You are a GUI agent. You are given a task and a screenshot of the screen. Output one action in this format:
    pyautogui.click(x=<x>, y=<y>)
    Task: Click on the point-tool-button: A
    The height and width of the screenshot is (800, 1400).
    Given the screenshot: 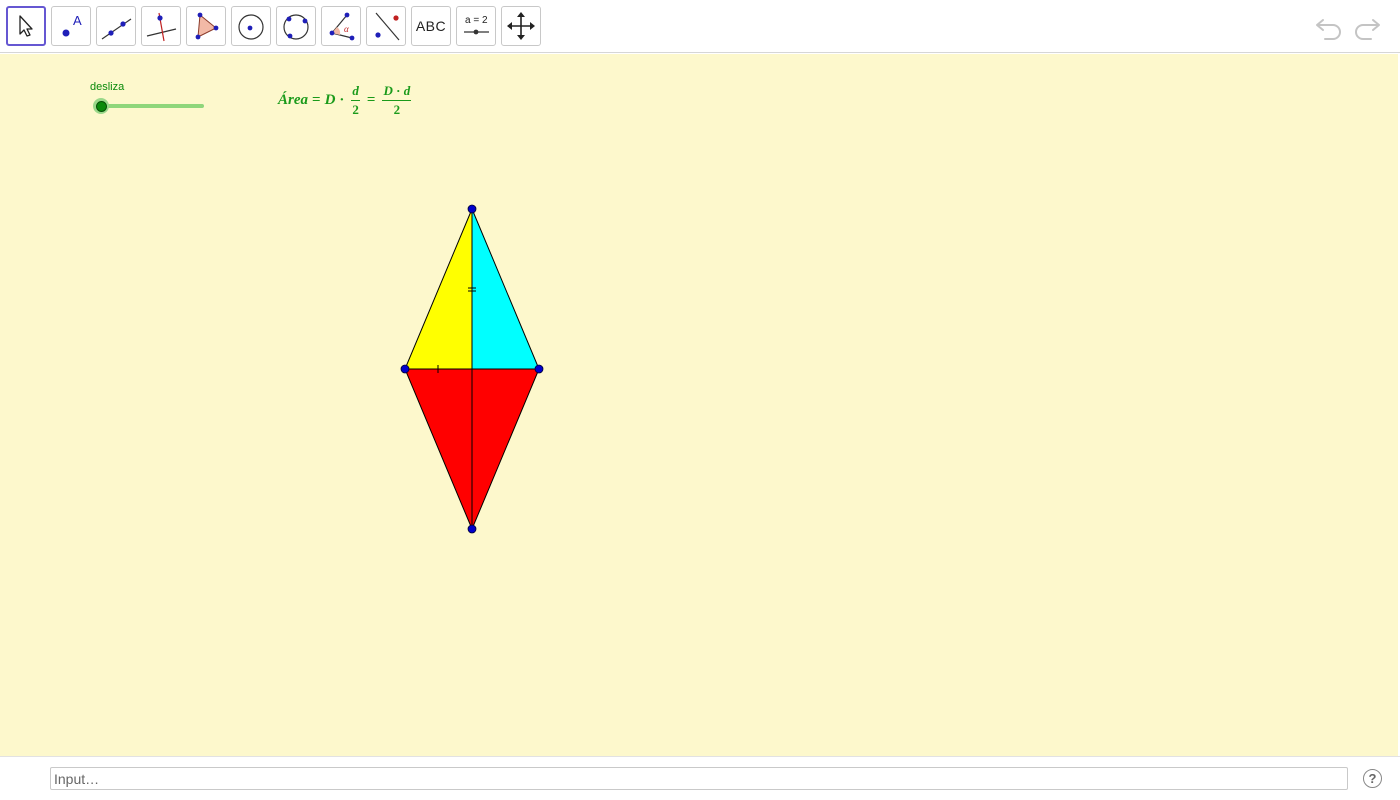 What is the action you would take?
    pyautogui.click(x=71, y=26)
    